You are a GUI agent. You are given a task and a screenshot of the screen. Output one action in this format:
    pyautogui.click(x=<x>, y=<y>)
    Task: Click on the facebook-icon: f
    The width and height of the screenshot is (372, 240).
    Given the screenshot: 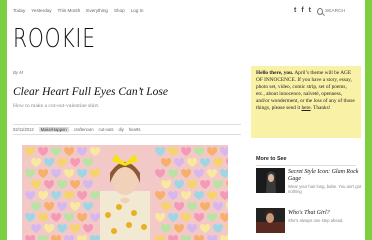 What is the action you would take?
    pyautogui.click(x=302, y=10)
    